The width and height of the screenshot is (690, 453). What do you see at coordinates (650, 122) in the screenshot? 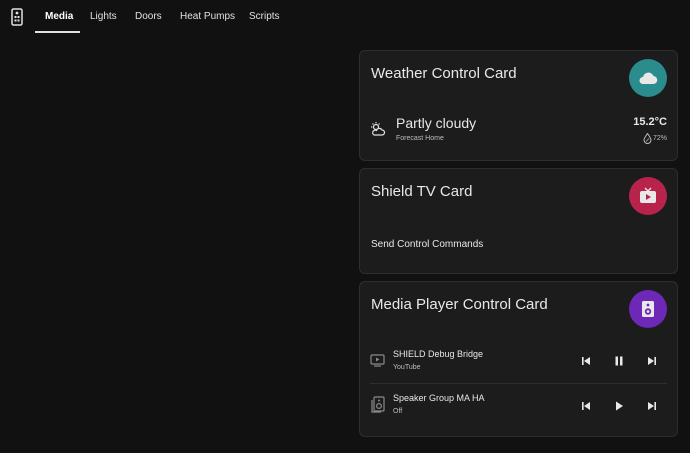
I see `temperature-value: 15.2°C` at bounding box center [650, 122].